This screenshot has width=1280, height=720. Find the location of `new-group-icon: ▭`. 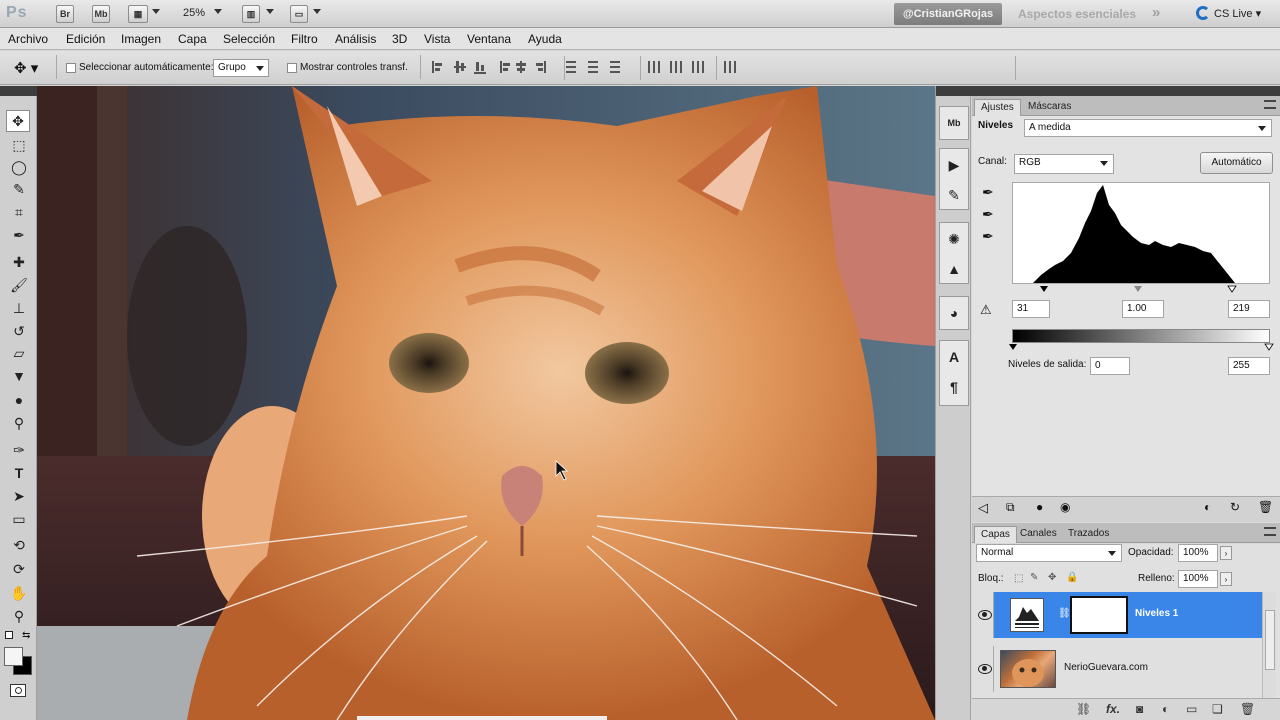

new-group-icon: ▭ is located at coordinates (1191, 709).